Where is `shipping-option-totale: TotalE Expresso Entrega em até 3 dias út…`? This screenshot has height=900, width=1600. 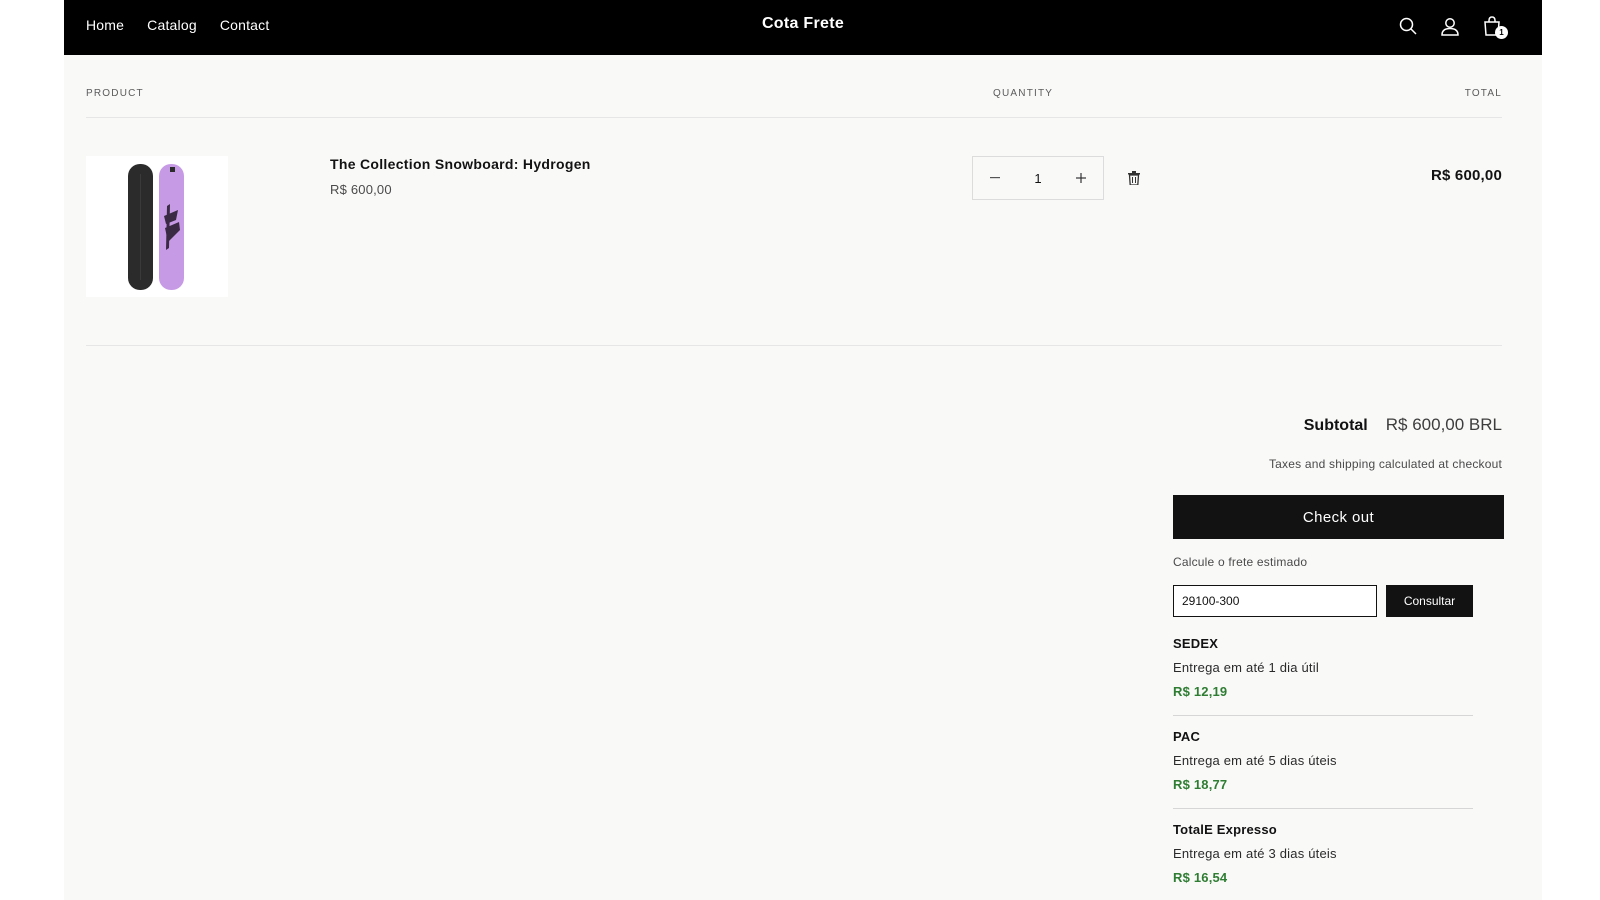
shipping-option-totale: TotalE Expresso Entrega em até 3 dias út… is located at coordinates (1323, 853).